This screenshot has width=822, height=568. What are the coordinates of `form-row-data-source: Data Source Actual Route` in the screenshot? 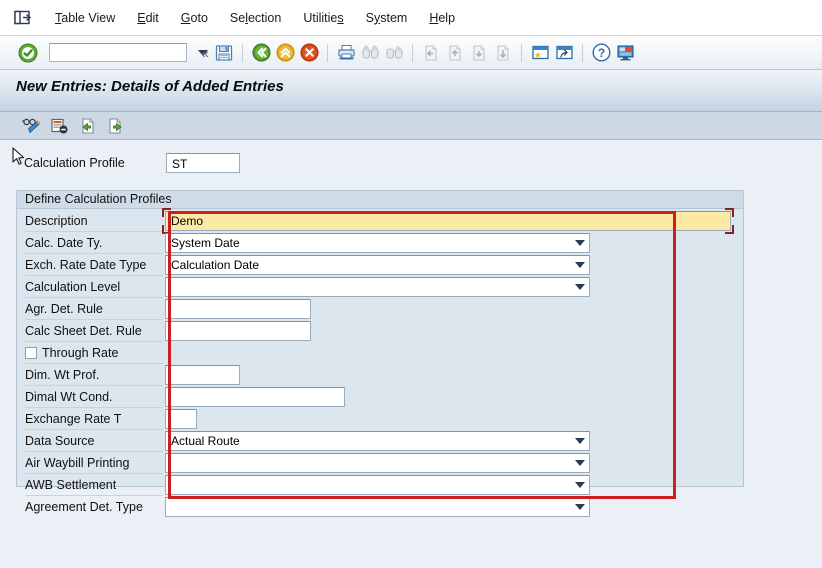 It's located at (380, 441).